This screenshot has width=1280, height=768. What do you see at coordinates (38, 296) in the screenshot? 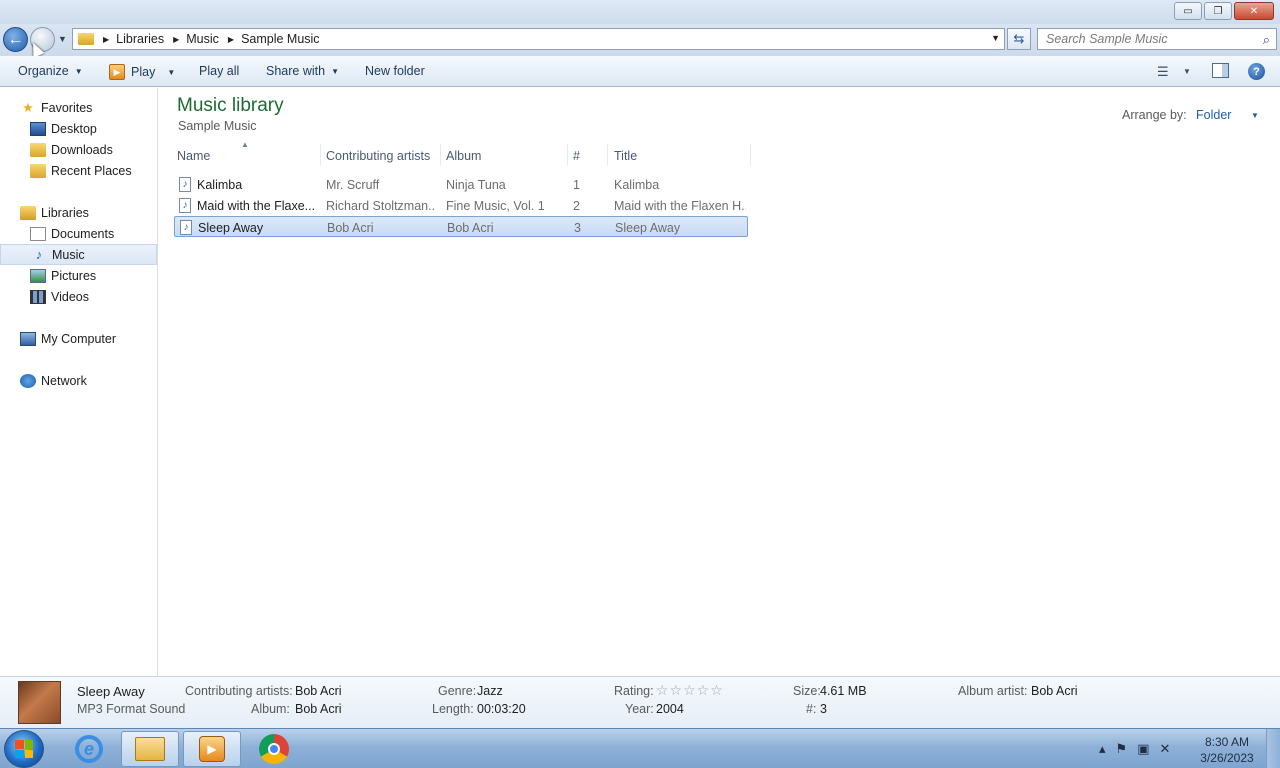
I see `videos-icon` at bounding box center [38, 296].